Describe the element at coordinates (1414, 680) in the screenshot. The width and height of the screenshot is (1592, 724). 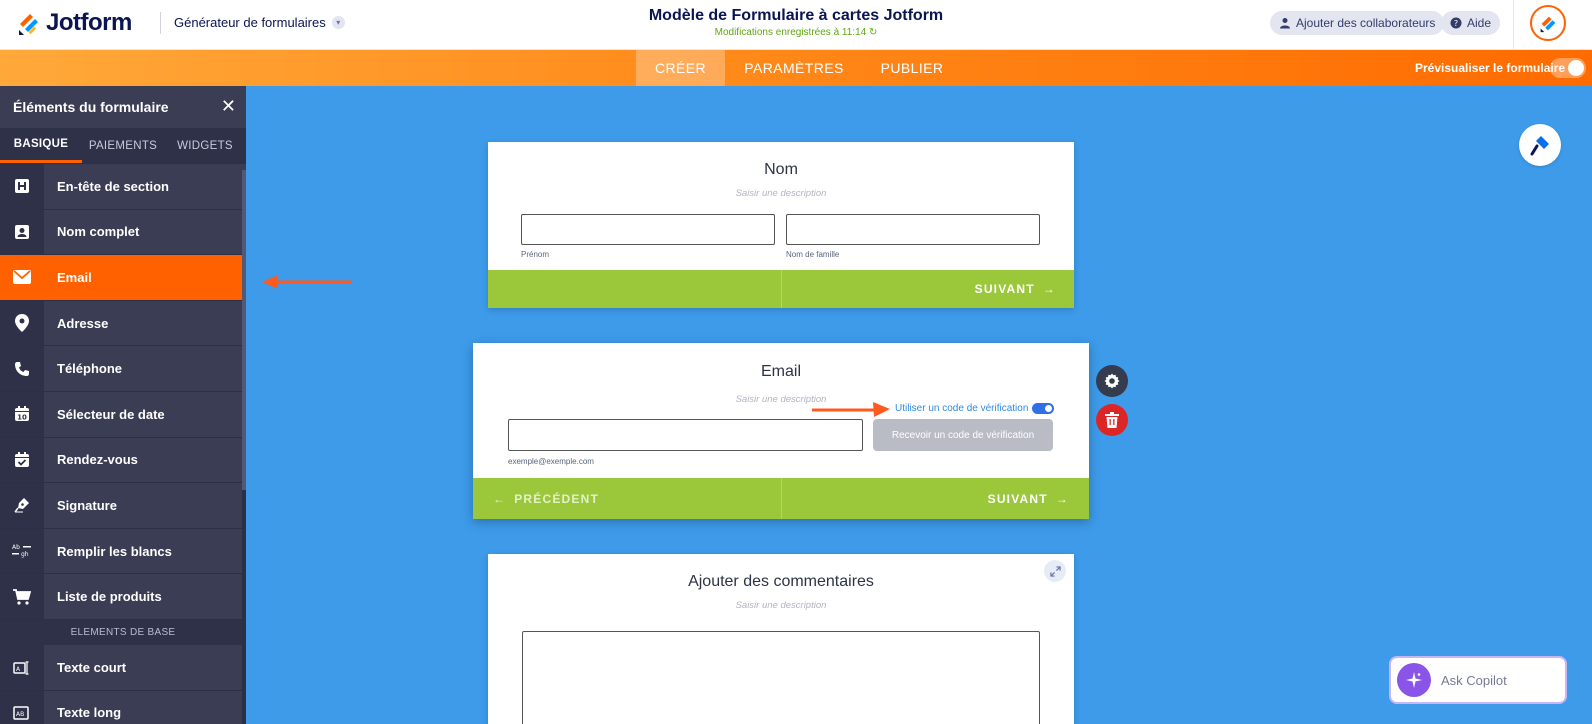
I see `sparkle-icon` at that location.